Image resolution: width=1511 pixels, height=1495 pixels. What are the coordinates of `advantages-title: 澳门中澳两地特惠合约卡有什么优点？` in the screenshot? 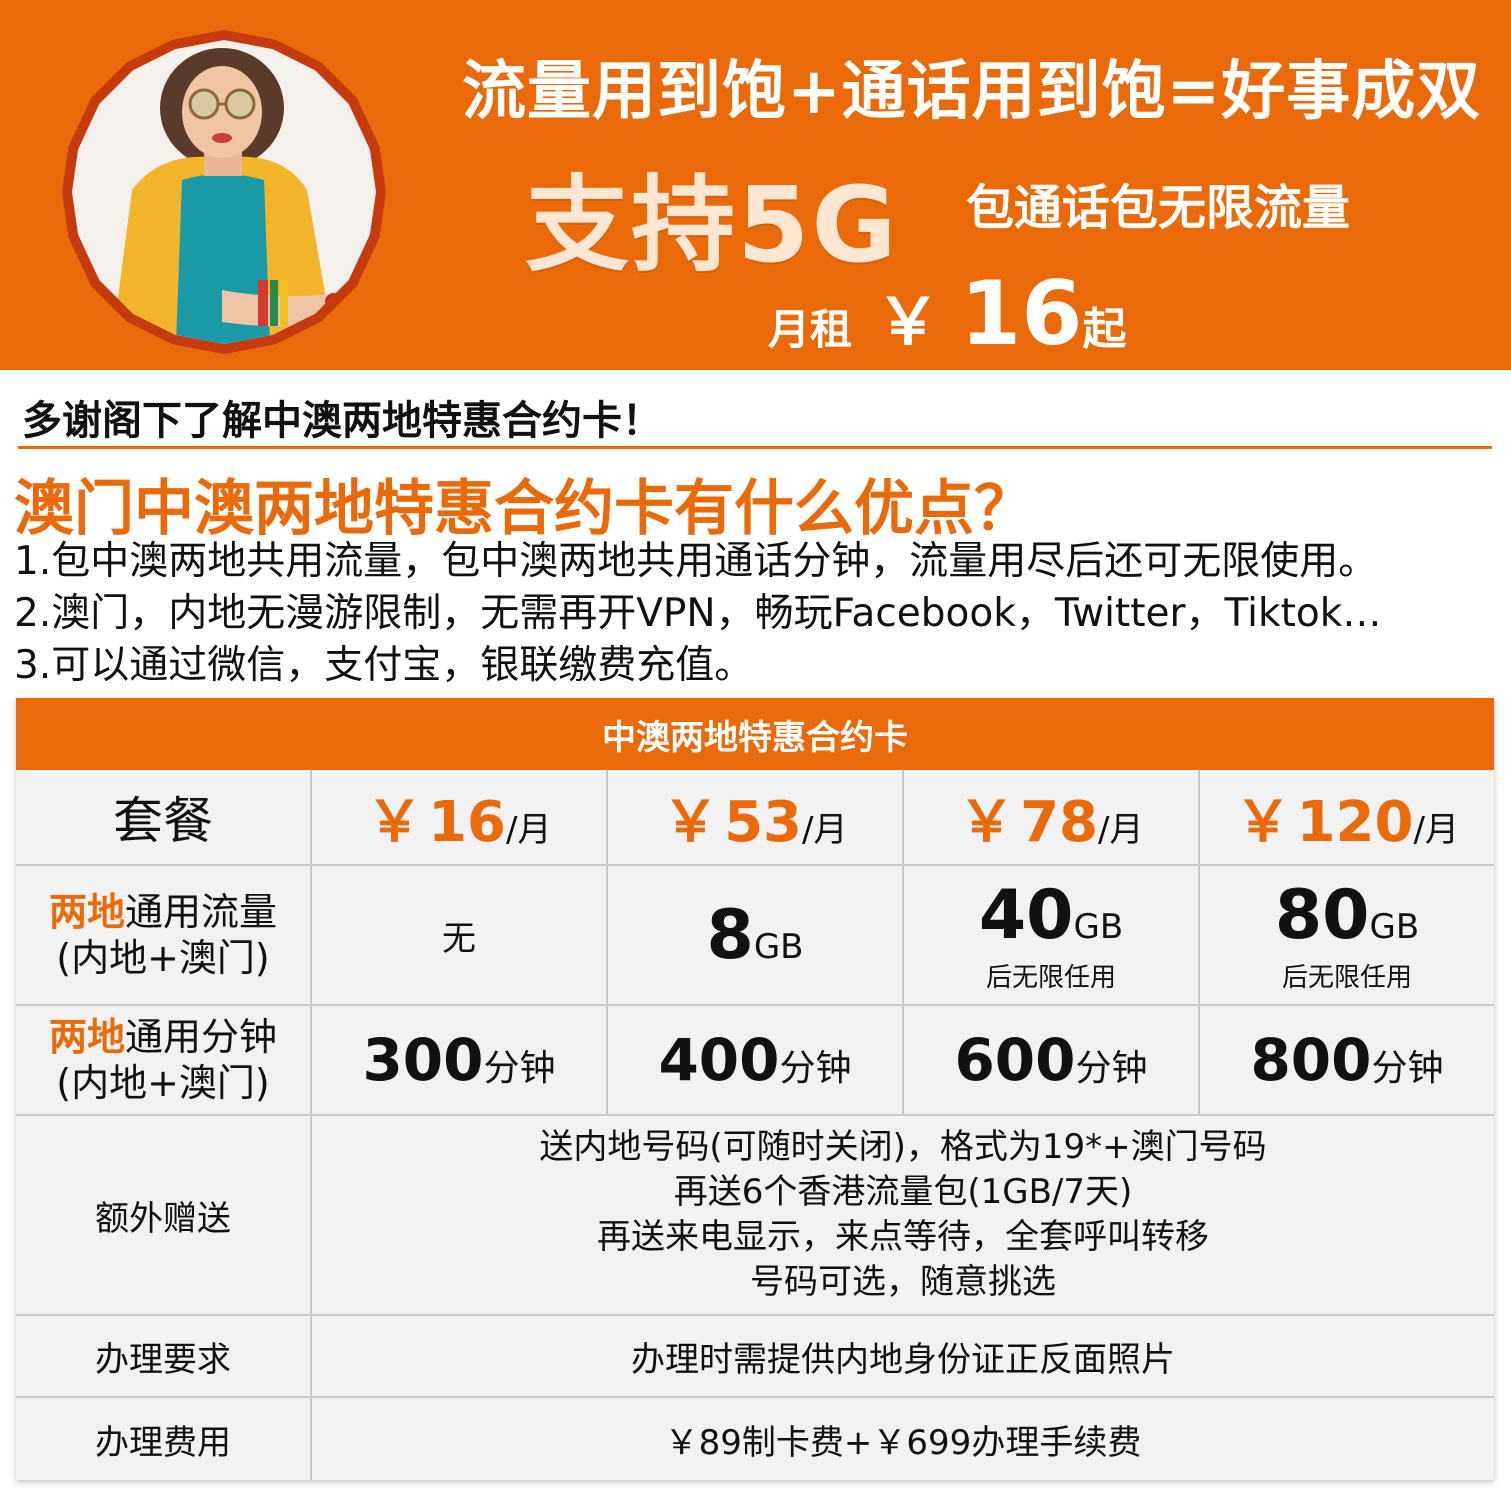 It's located at (524, 509).